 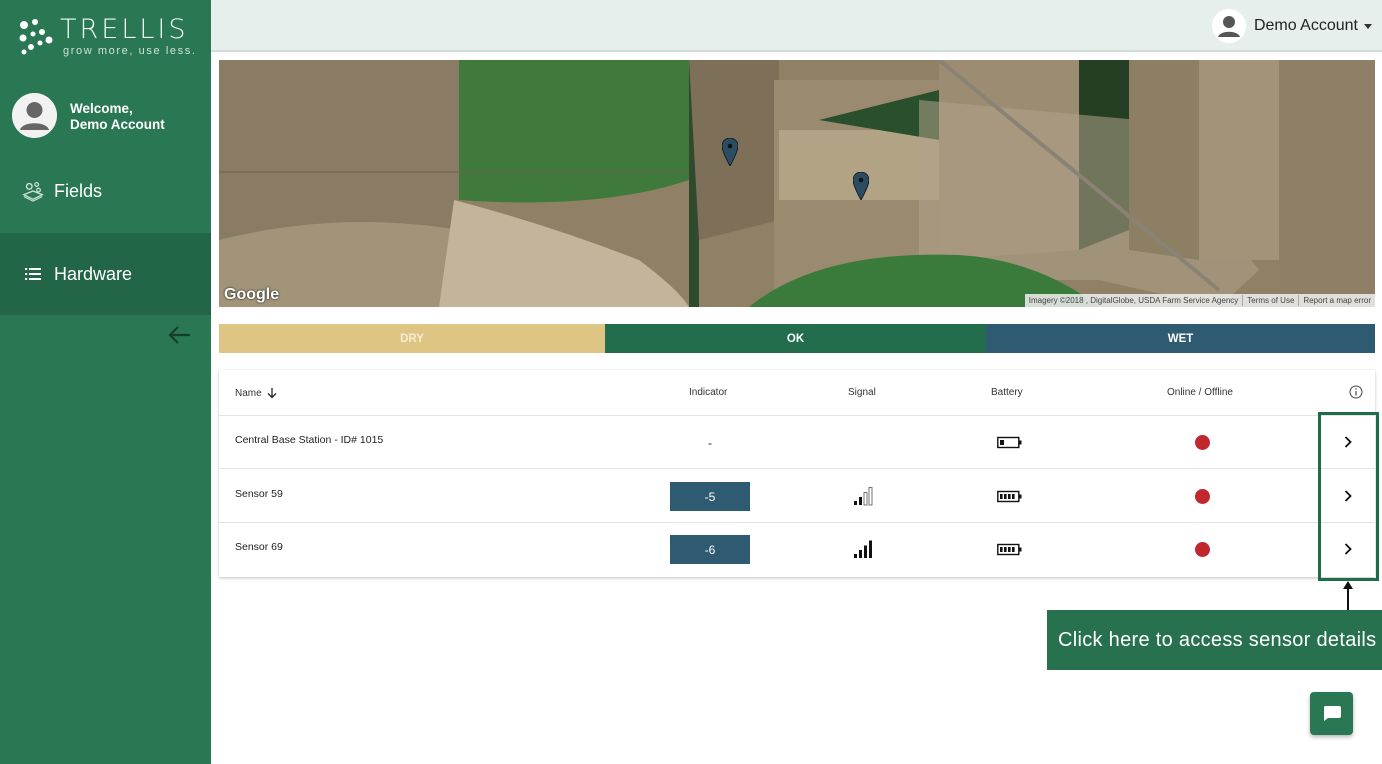 I want to click on sidebar-item-fields: Fields, so click(x=105, y=191).